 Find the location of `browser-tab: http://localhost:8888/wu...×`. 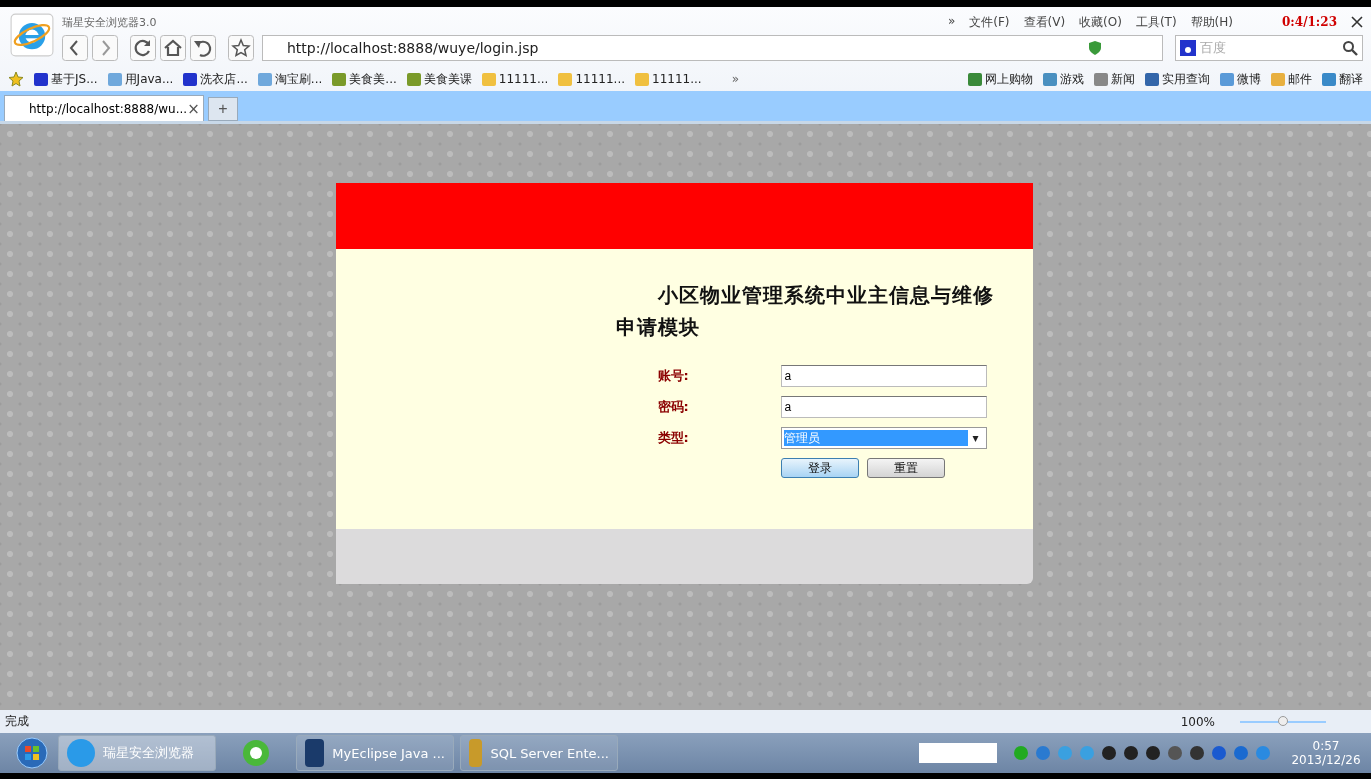

browser-tab: http://localhost:8888/wu...× is located at coordinates (104, 108).